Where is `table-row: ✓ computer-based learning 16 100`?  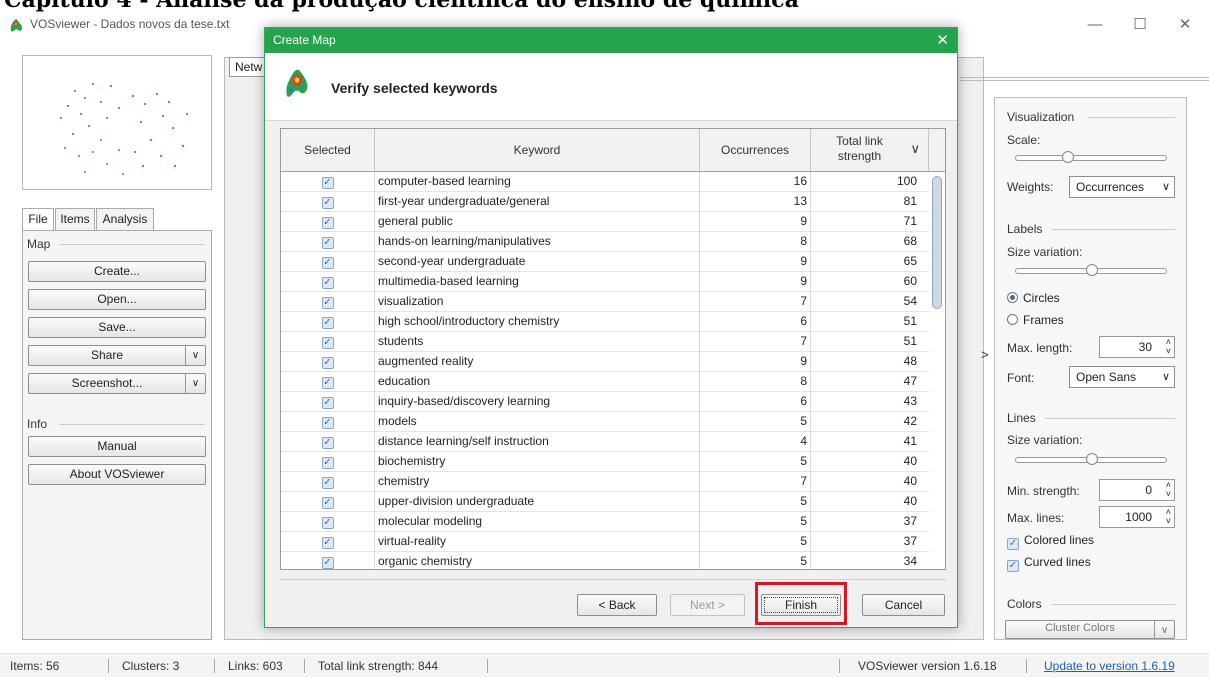 table-row: ✓ computer-based learning 16 100 is located at coordinates (605, 182).